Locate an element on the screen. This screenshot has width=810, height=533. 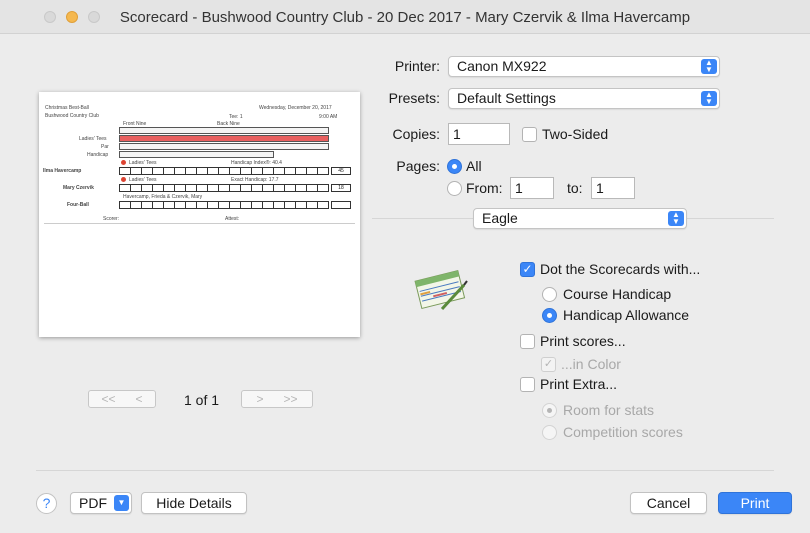
preview-event: Christmas Best-Ball is located at coordinates (67, 108).